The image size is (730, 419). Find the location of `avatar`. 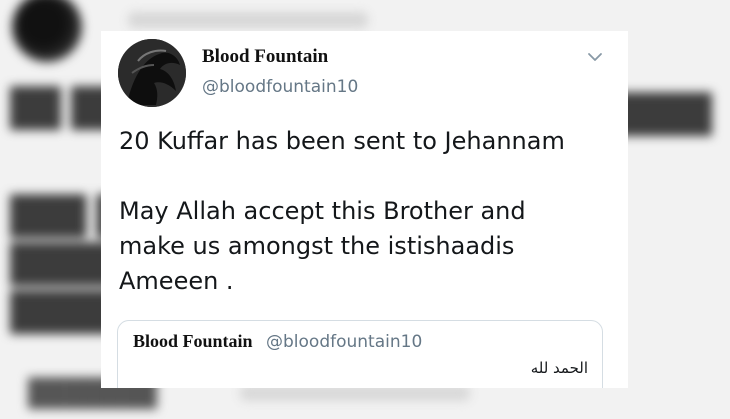

avatar is located at coordinates (152, 73).